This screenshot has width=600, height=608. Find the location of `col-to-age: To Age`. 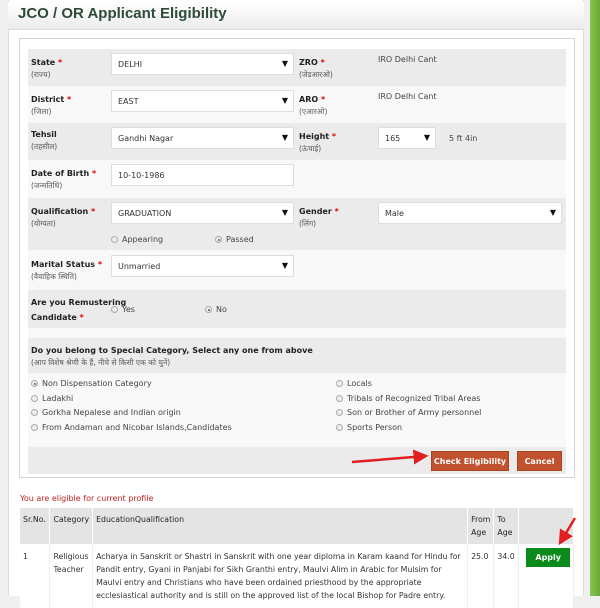

col-to-age: To Age is located at coordinates (506, 526).